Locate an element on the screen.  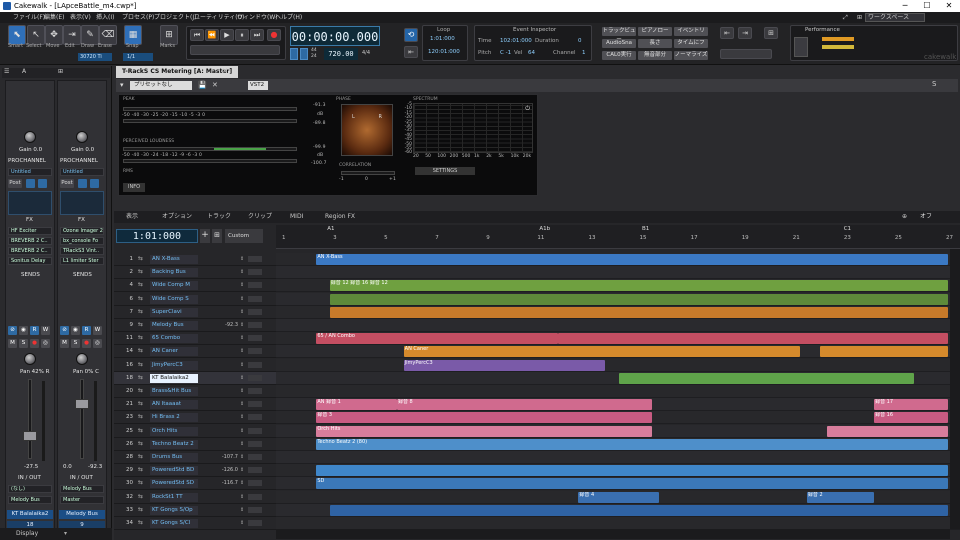
read-button-2: R is located at coordinates (86, 330).